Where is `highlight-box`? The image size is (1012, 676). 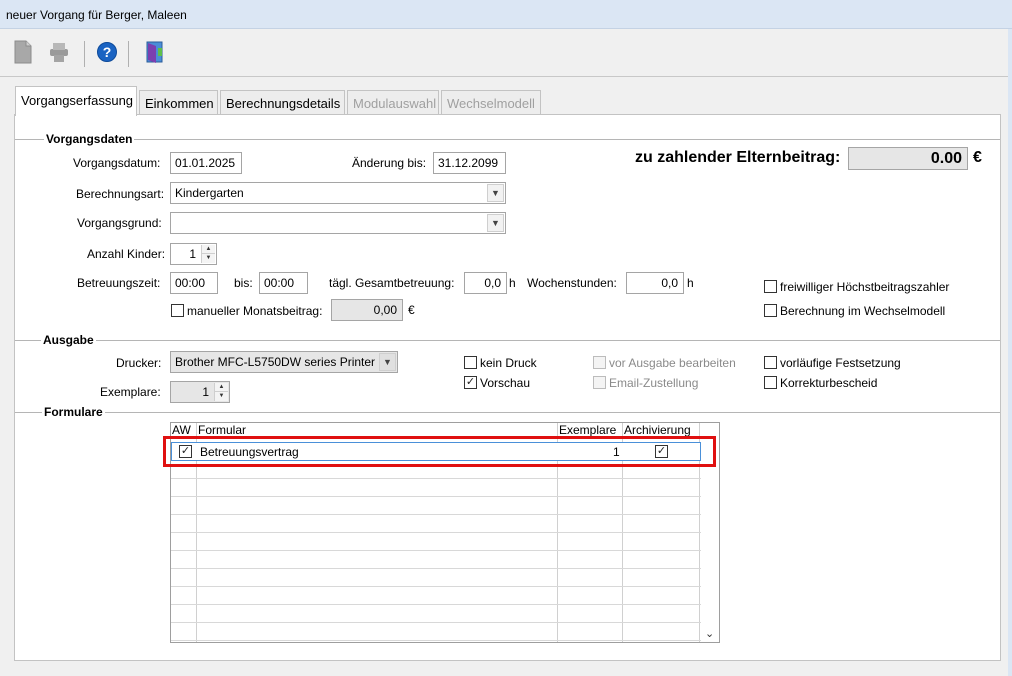 highlight-box is located at coordinates (439, 451).